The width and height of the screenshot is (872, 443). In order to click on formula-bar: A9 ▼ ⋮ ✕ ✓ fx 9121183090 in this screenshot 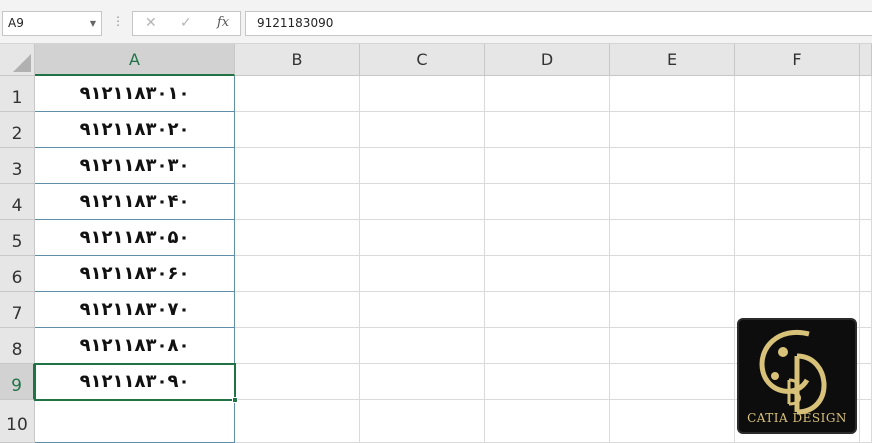, I will do `click(436, 22)`.